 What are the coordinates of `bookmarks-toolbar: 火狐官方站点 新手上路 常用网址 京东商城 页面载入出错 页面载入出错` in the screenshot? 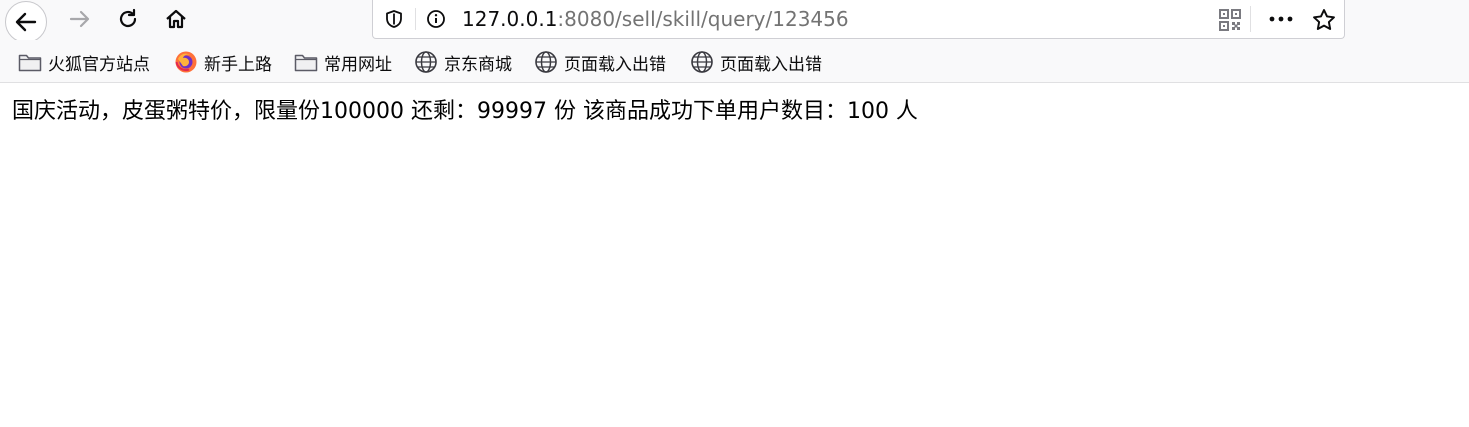 It's located at (734, 61).